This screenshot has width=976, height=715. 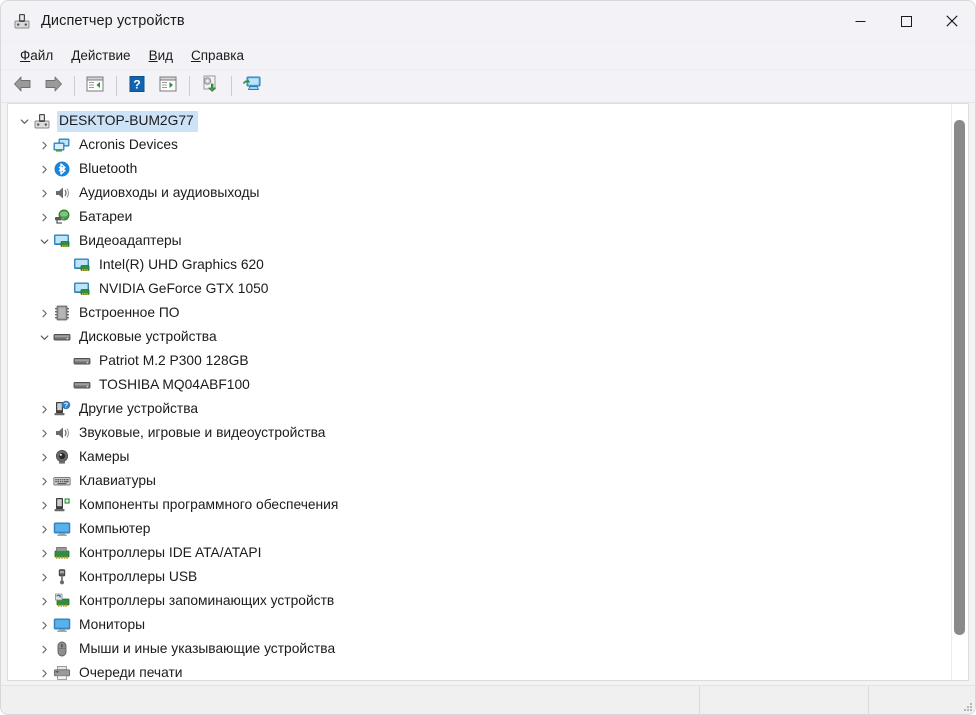 What do you see at coordinates (480, 577) in the screenshot?
I see `tree-item-usb-controllers: Контроллеры USB` at bounding box center [480, 577].